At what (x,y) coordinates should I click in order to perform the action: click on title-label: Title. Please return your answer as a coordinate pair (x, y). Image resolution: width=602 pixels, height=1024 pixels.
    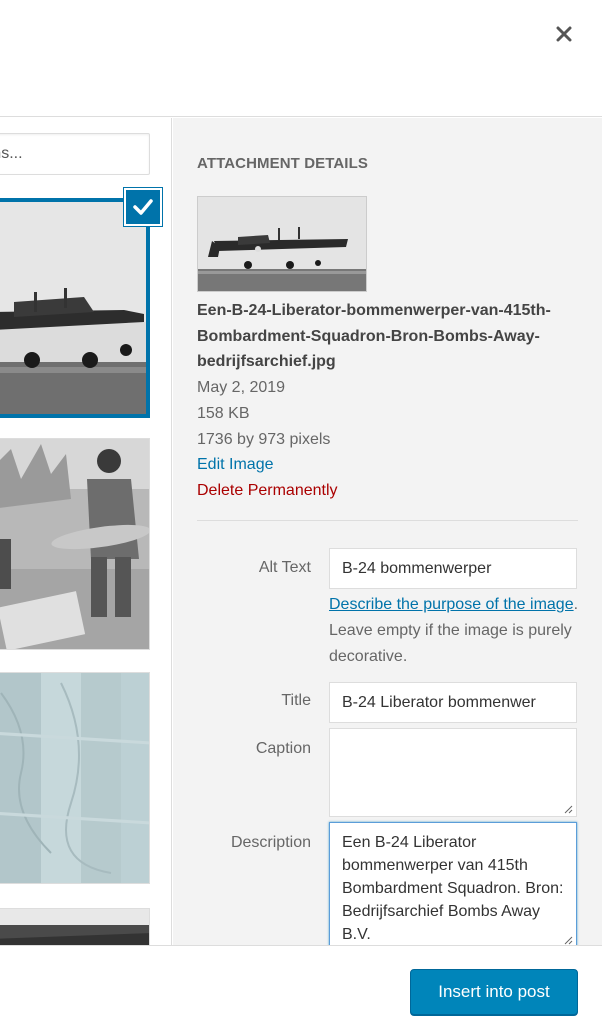
    Looking at the image, I should click on (296, 700).